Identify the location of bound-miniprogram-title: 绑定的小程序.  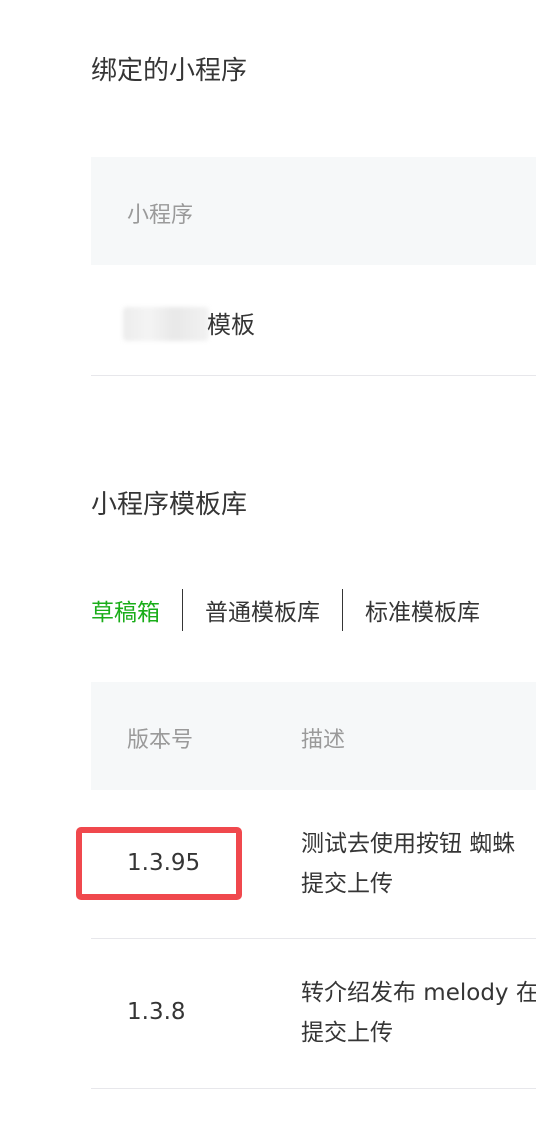
(169, 71).